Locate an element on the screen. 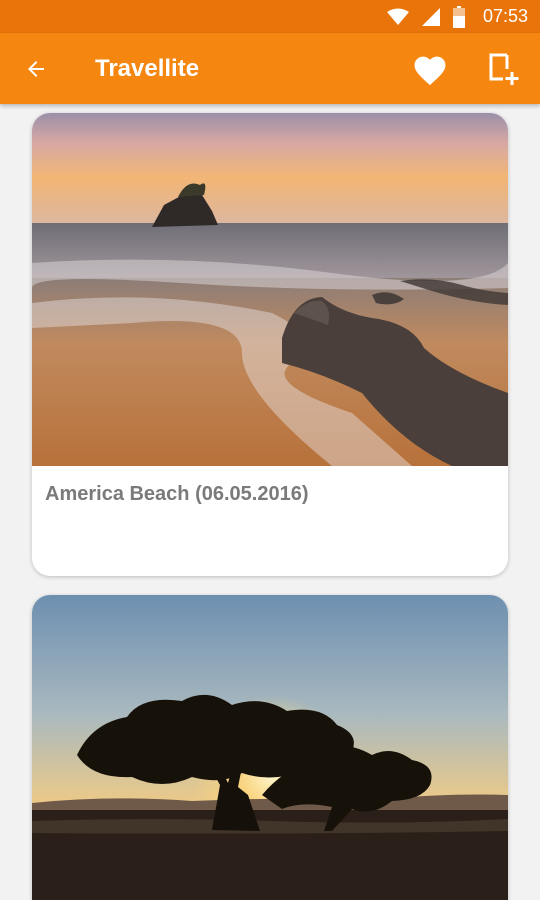  status-time: 07:53 is located at coordinates (505, 16).